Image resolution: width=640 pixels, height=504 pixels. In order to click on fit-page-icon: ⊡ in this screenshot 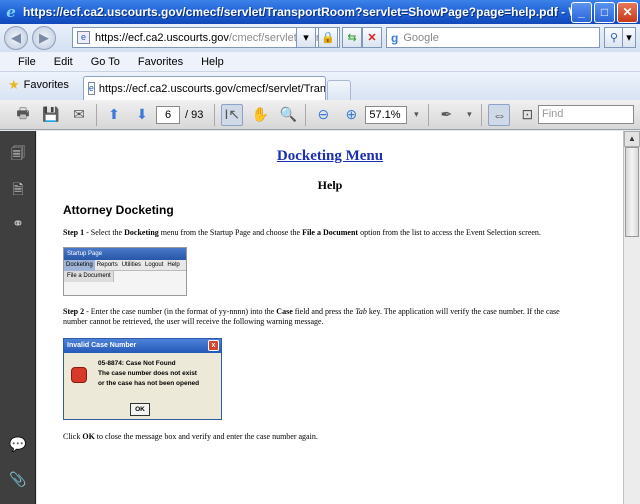, I will do `click(527, 114)`.